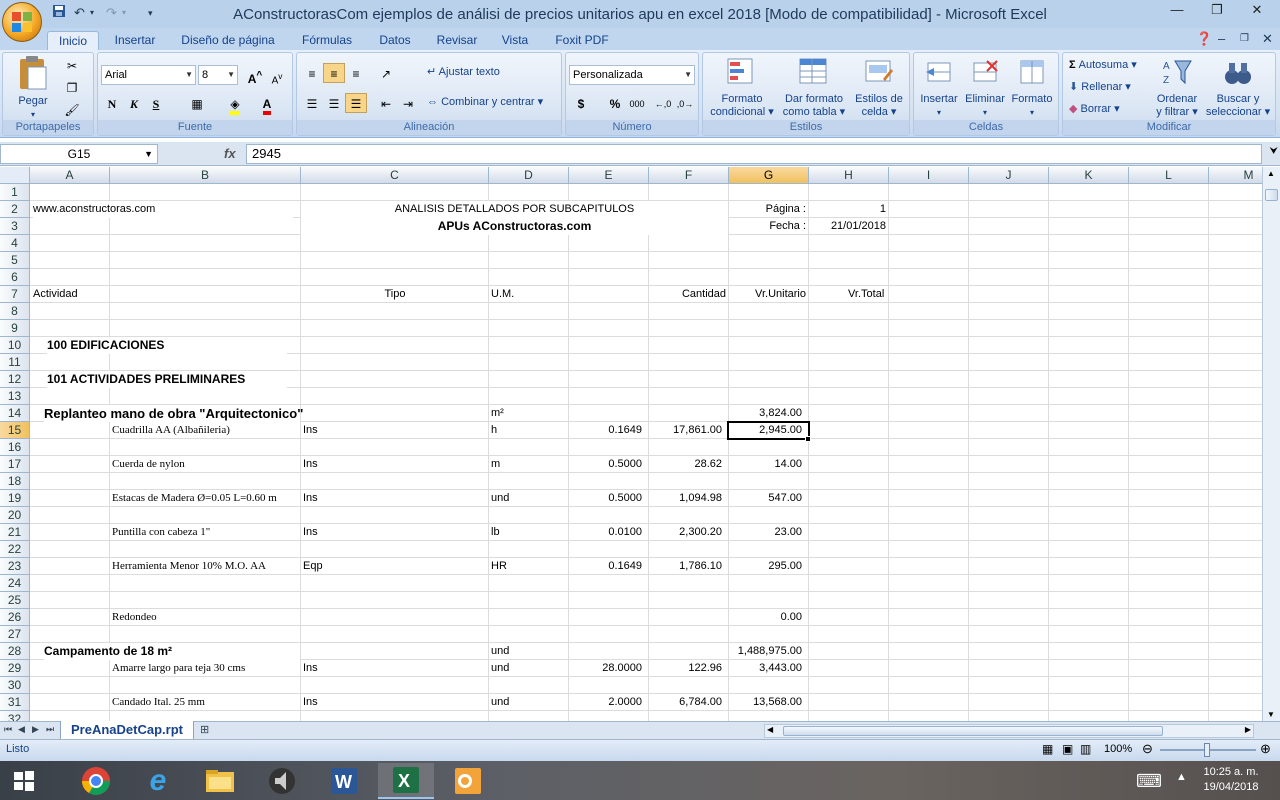 The image size is (1280, 800). What do you see at coordinates (1248, 729) in the screenshot?
I see `scroll-right-icon: ▶` at bounding box center [1248, 729].